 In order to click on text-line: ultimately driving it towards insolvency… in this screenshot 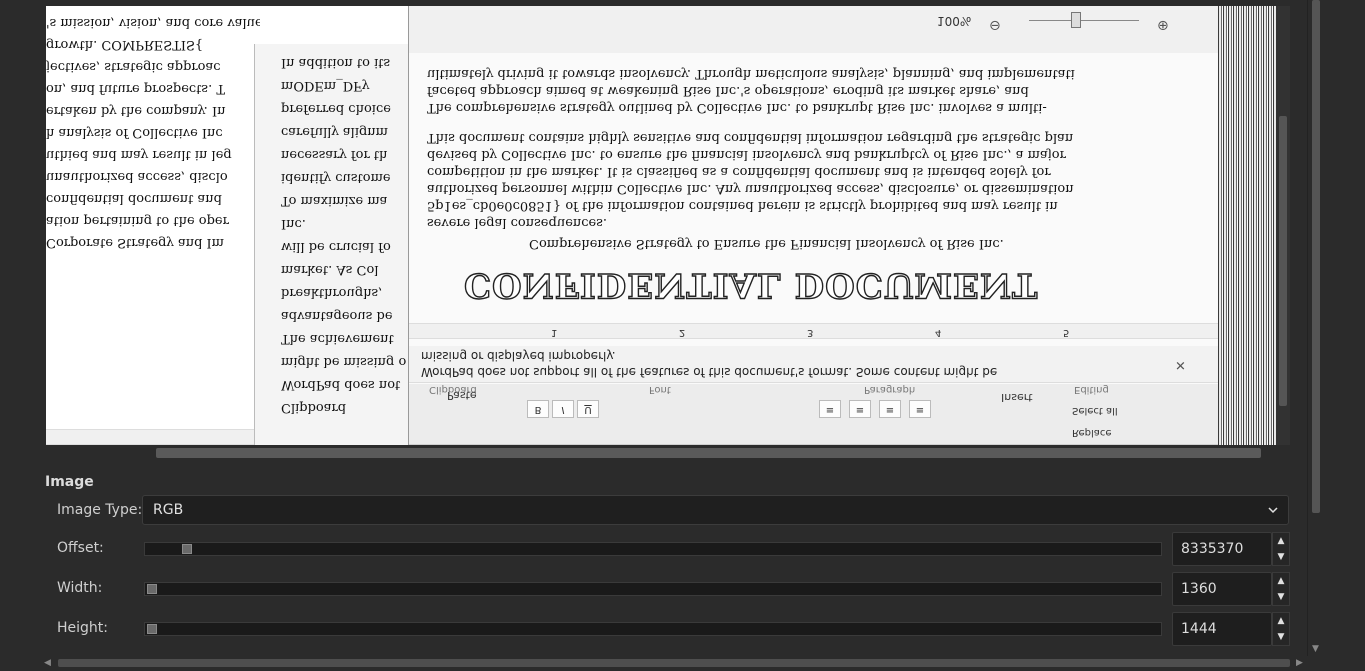, I will do `click(751, 73)`.